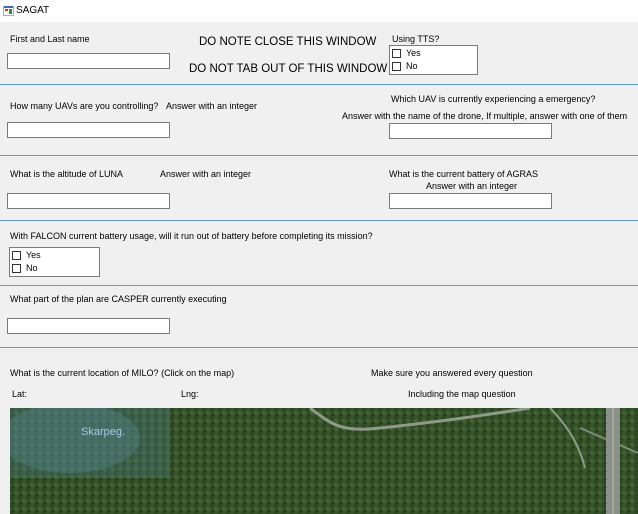 Image resolution: width=638 pixels, height=514 pixels. I want to click on falcon-no-checkbox, so click(16, 268).